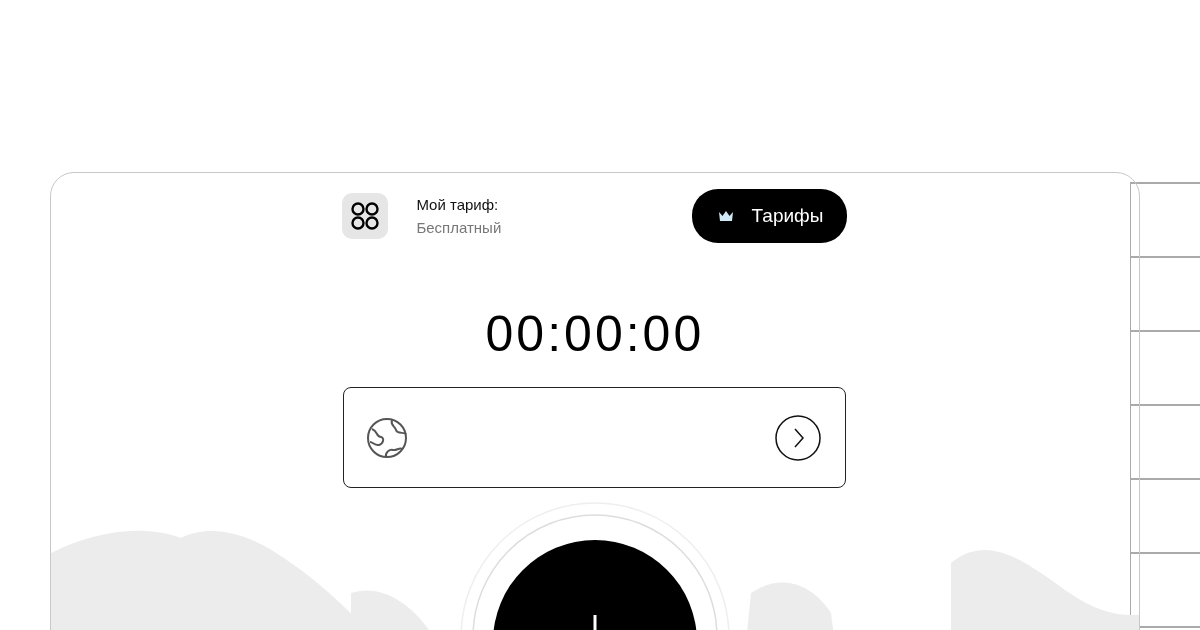 This screenshot has height=630, width=1200. What do you see at coordinates (725, 216) in the screenshot?
I see `crown-icon` at bounding box center [725, 216].